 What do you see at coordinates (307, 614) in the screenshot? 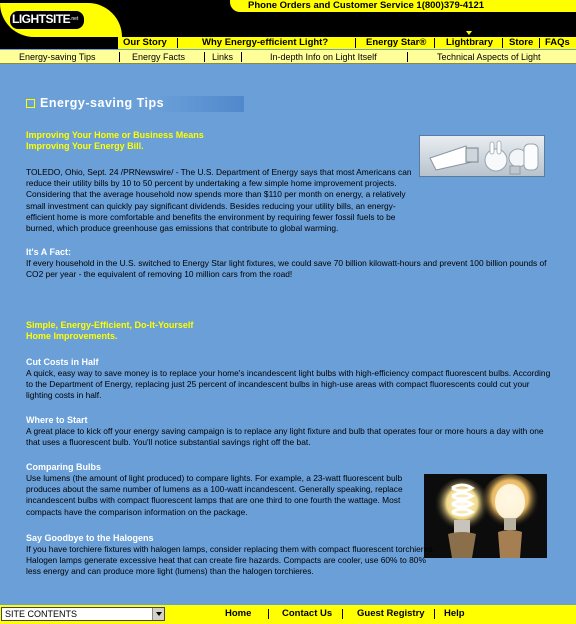
I see `footer-contact-link: Contact Us` at bounding box center [307, 614].